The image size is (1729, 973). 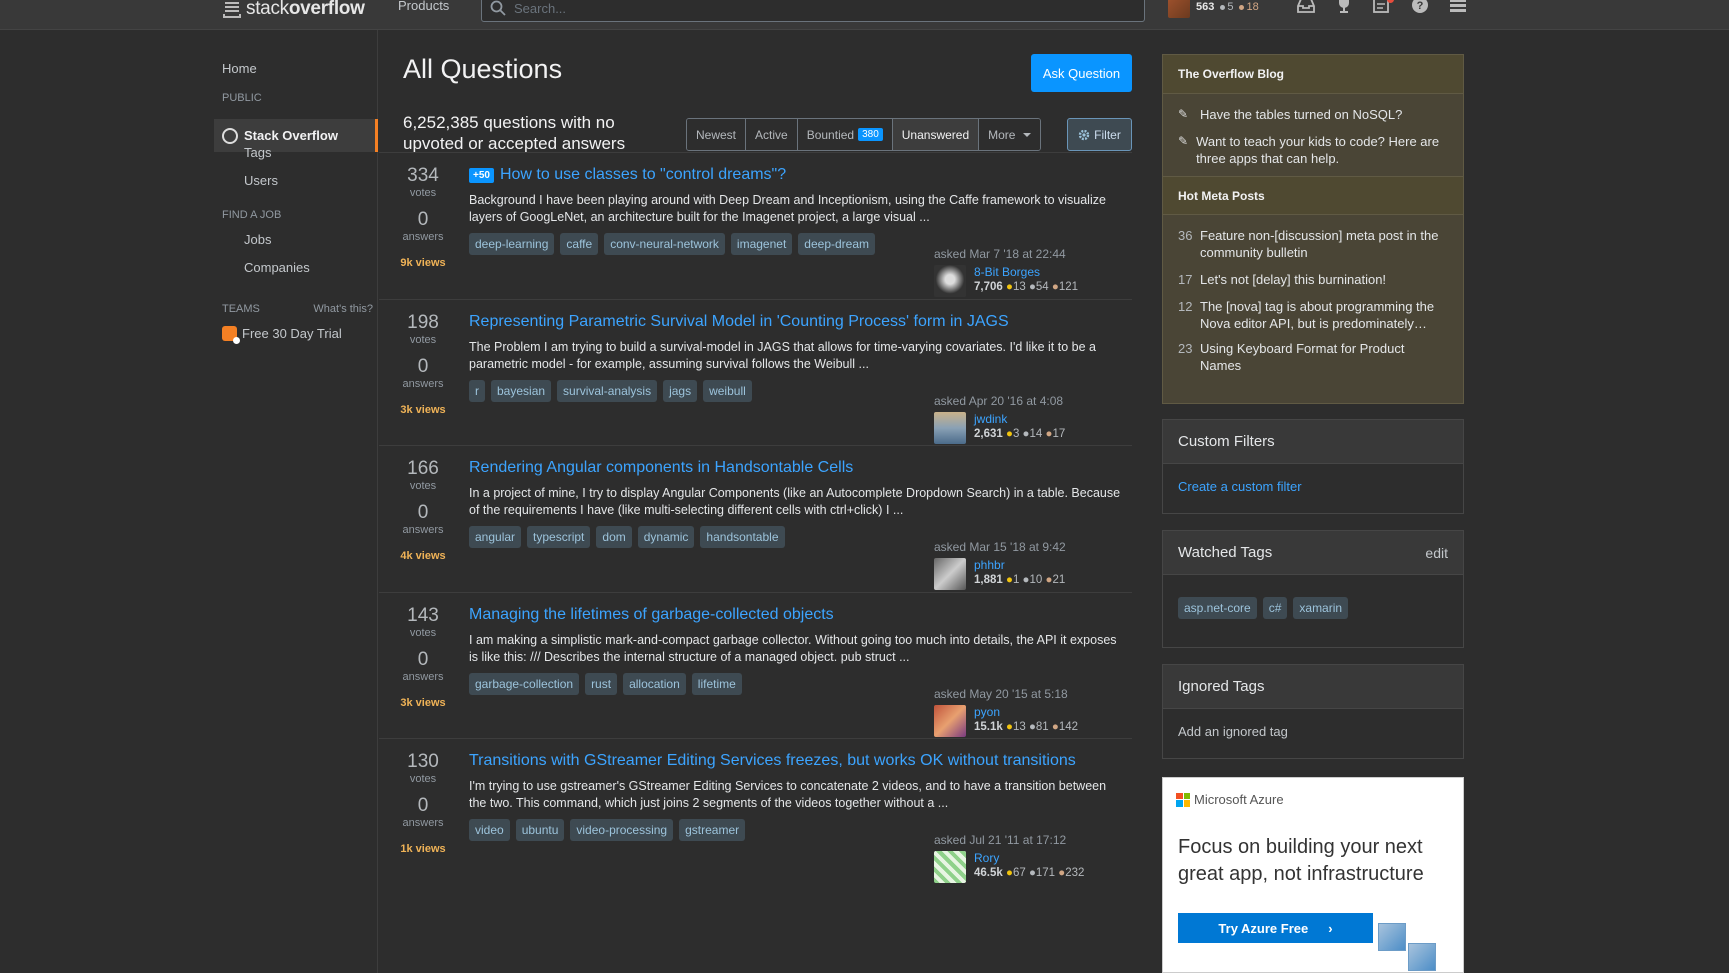 I want to click on top-bar: stackoverflow Products 563 5 18 ?, so click(x=864, y=15).